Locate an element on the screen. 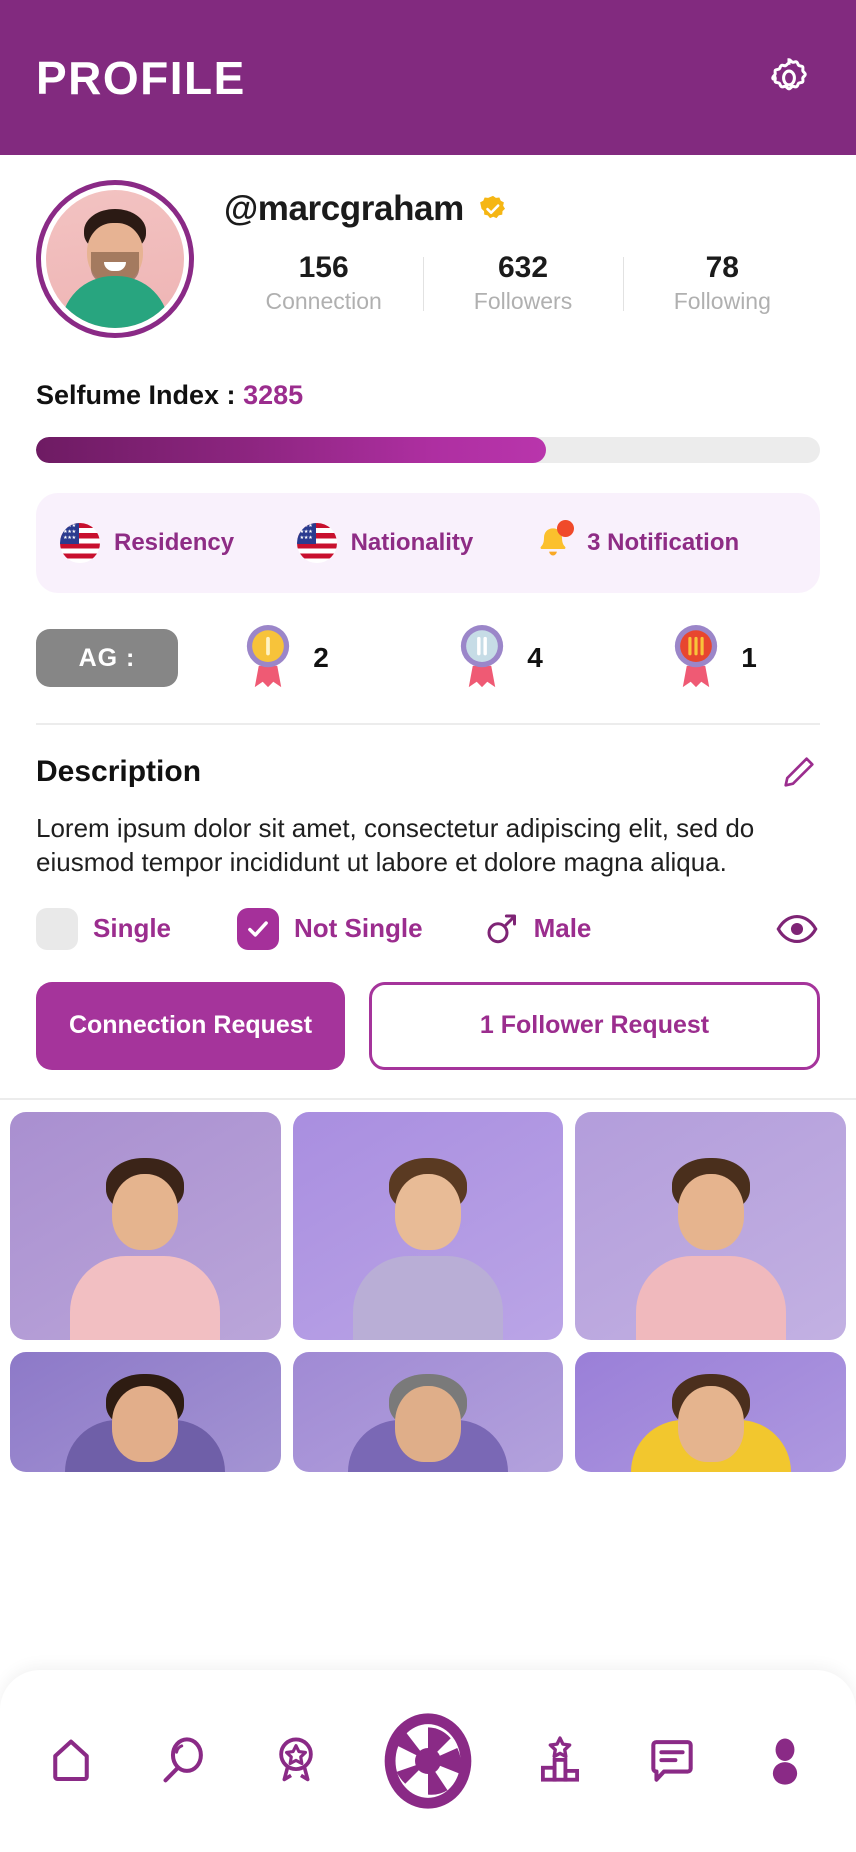  person-icon is located at coordinates (785, 1761).